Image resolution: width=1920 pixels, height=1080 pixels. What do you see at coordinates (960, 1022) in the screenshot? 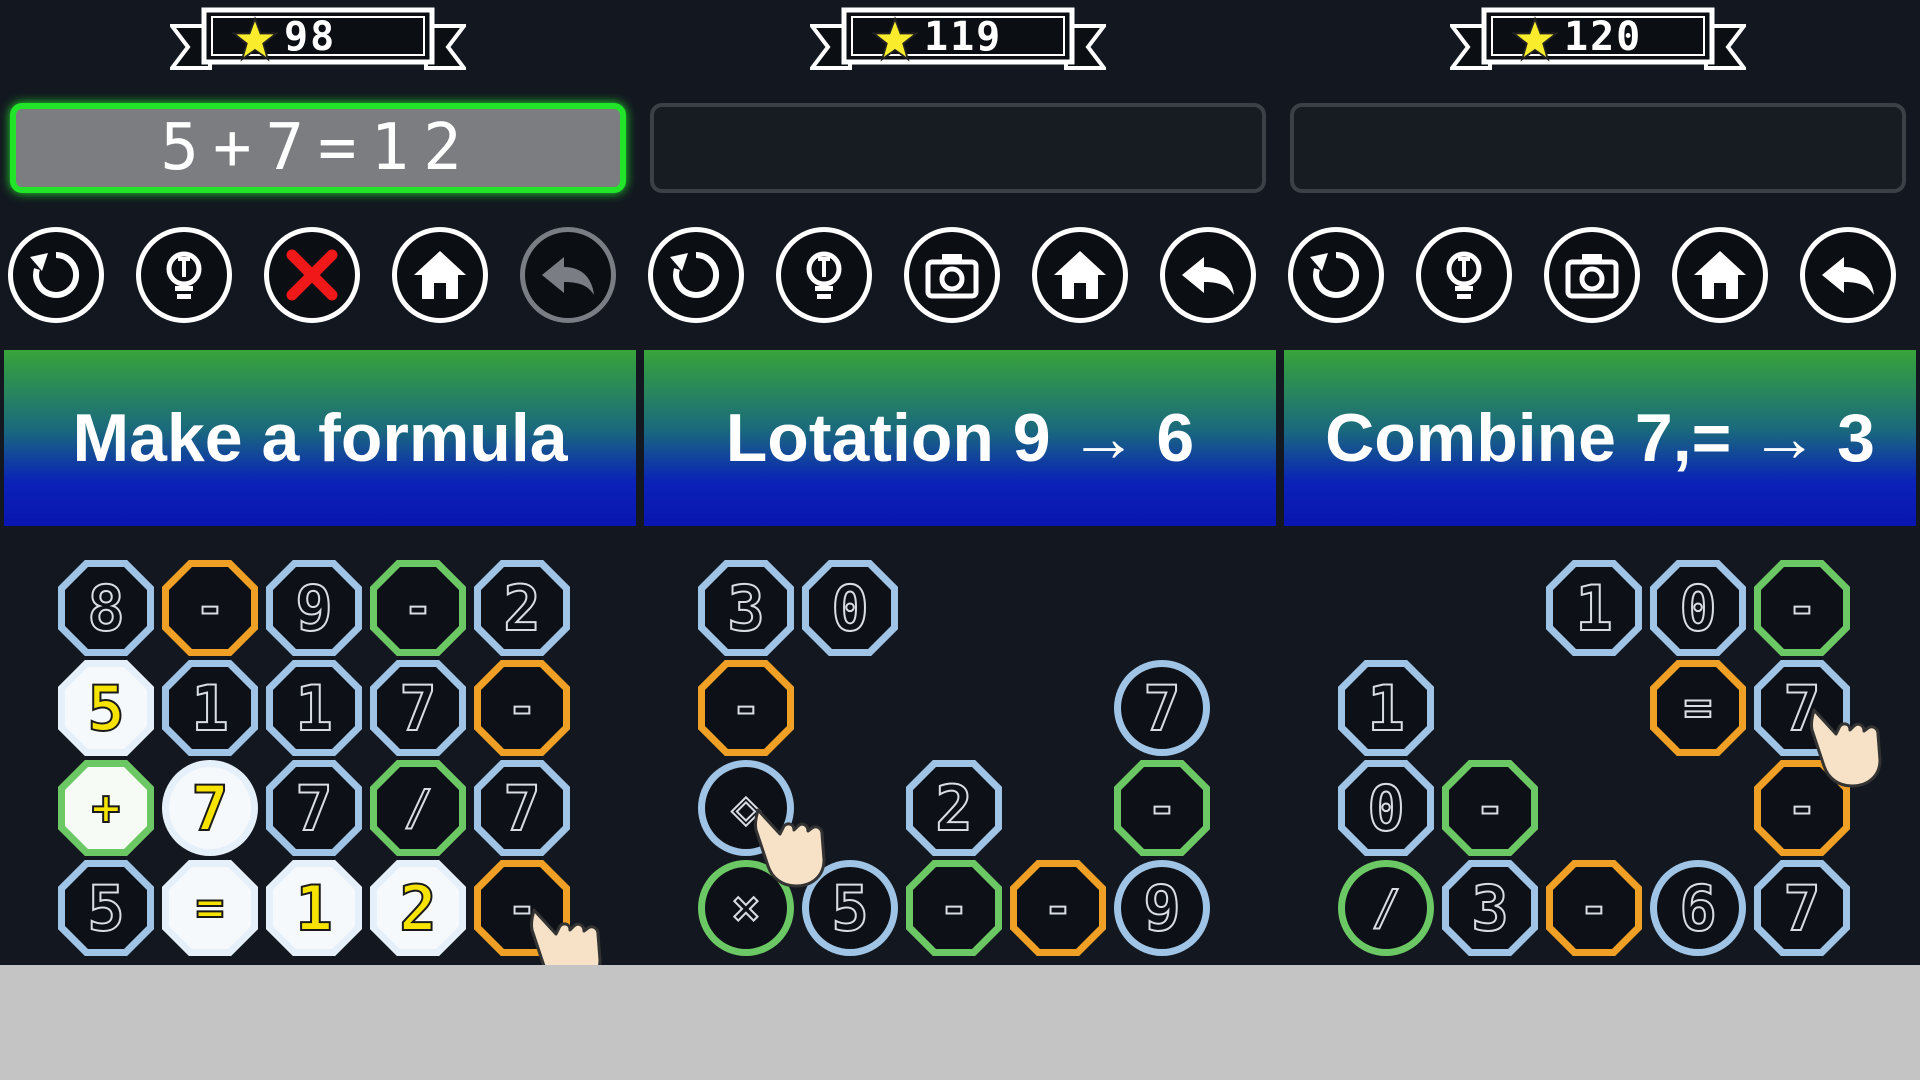
I see `bottom-bar` at bounding box center [960, 1022].